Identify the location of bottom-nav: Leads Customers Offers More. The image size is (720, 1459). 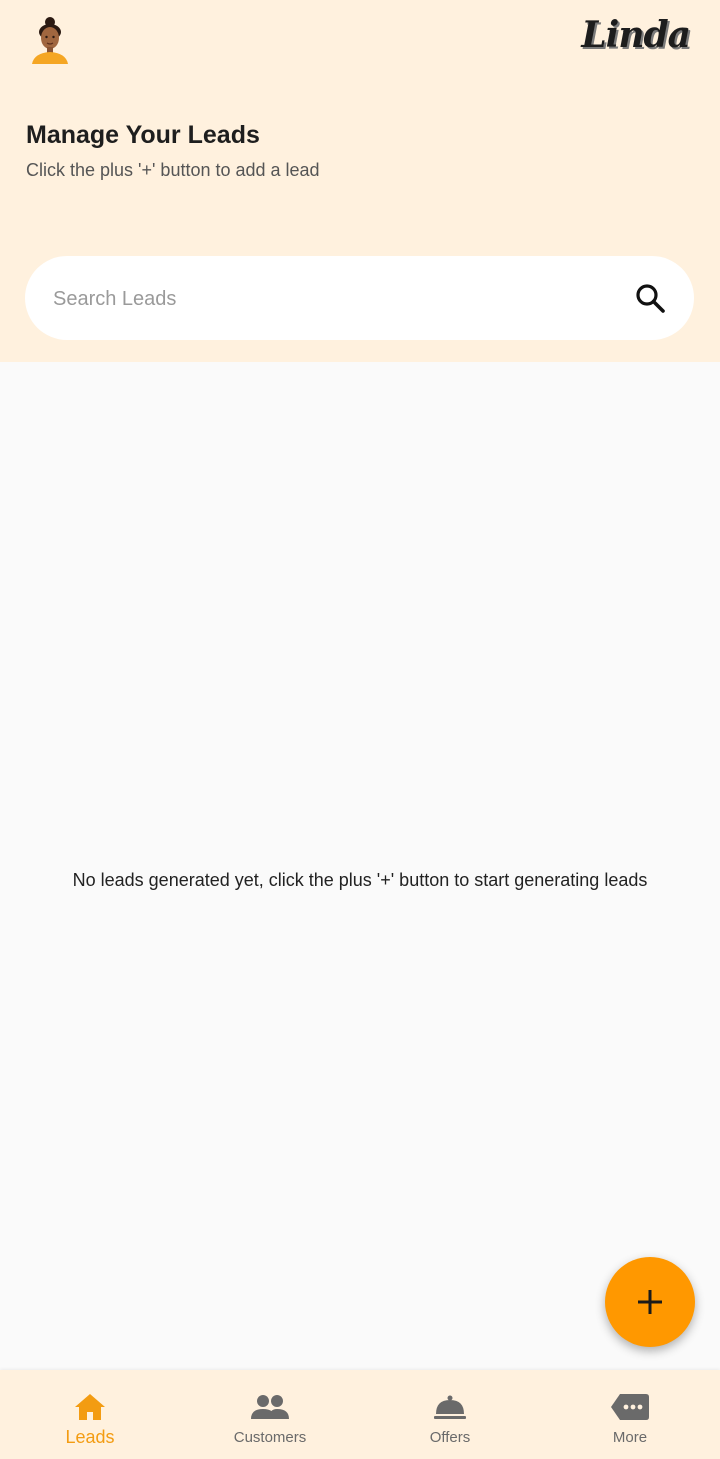
(360, 1414).